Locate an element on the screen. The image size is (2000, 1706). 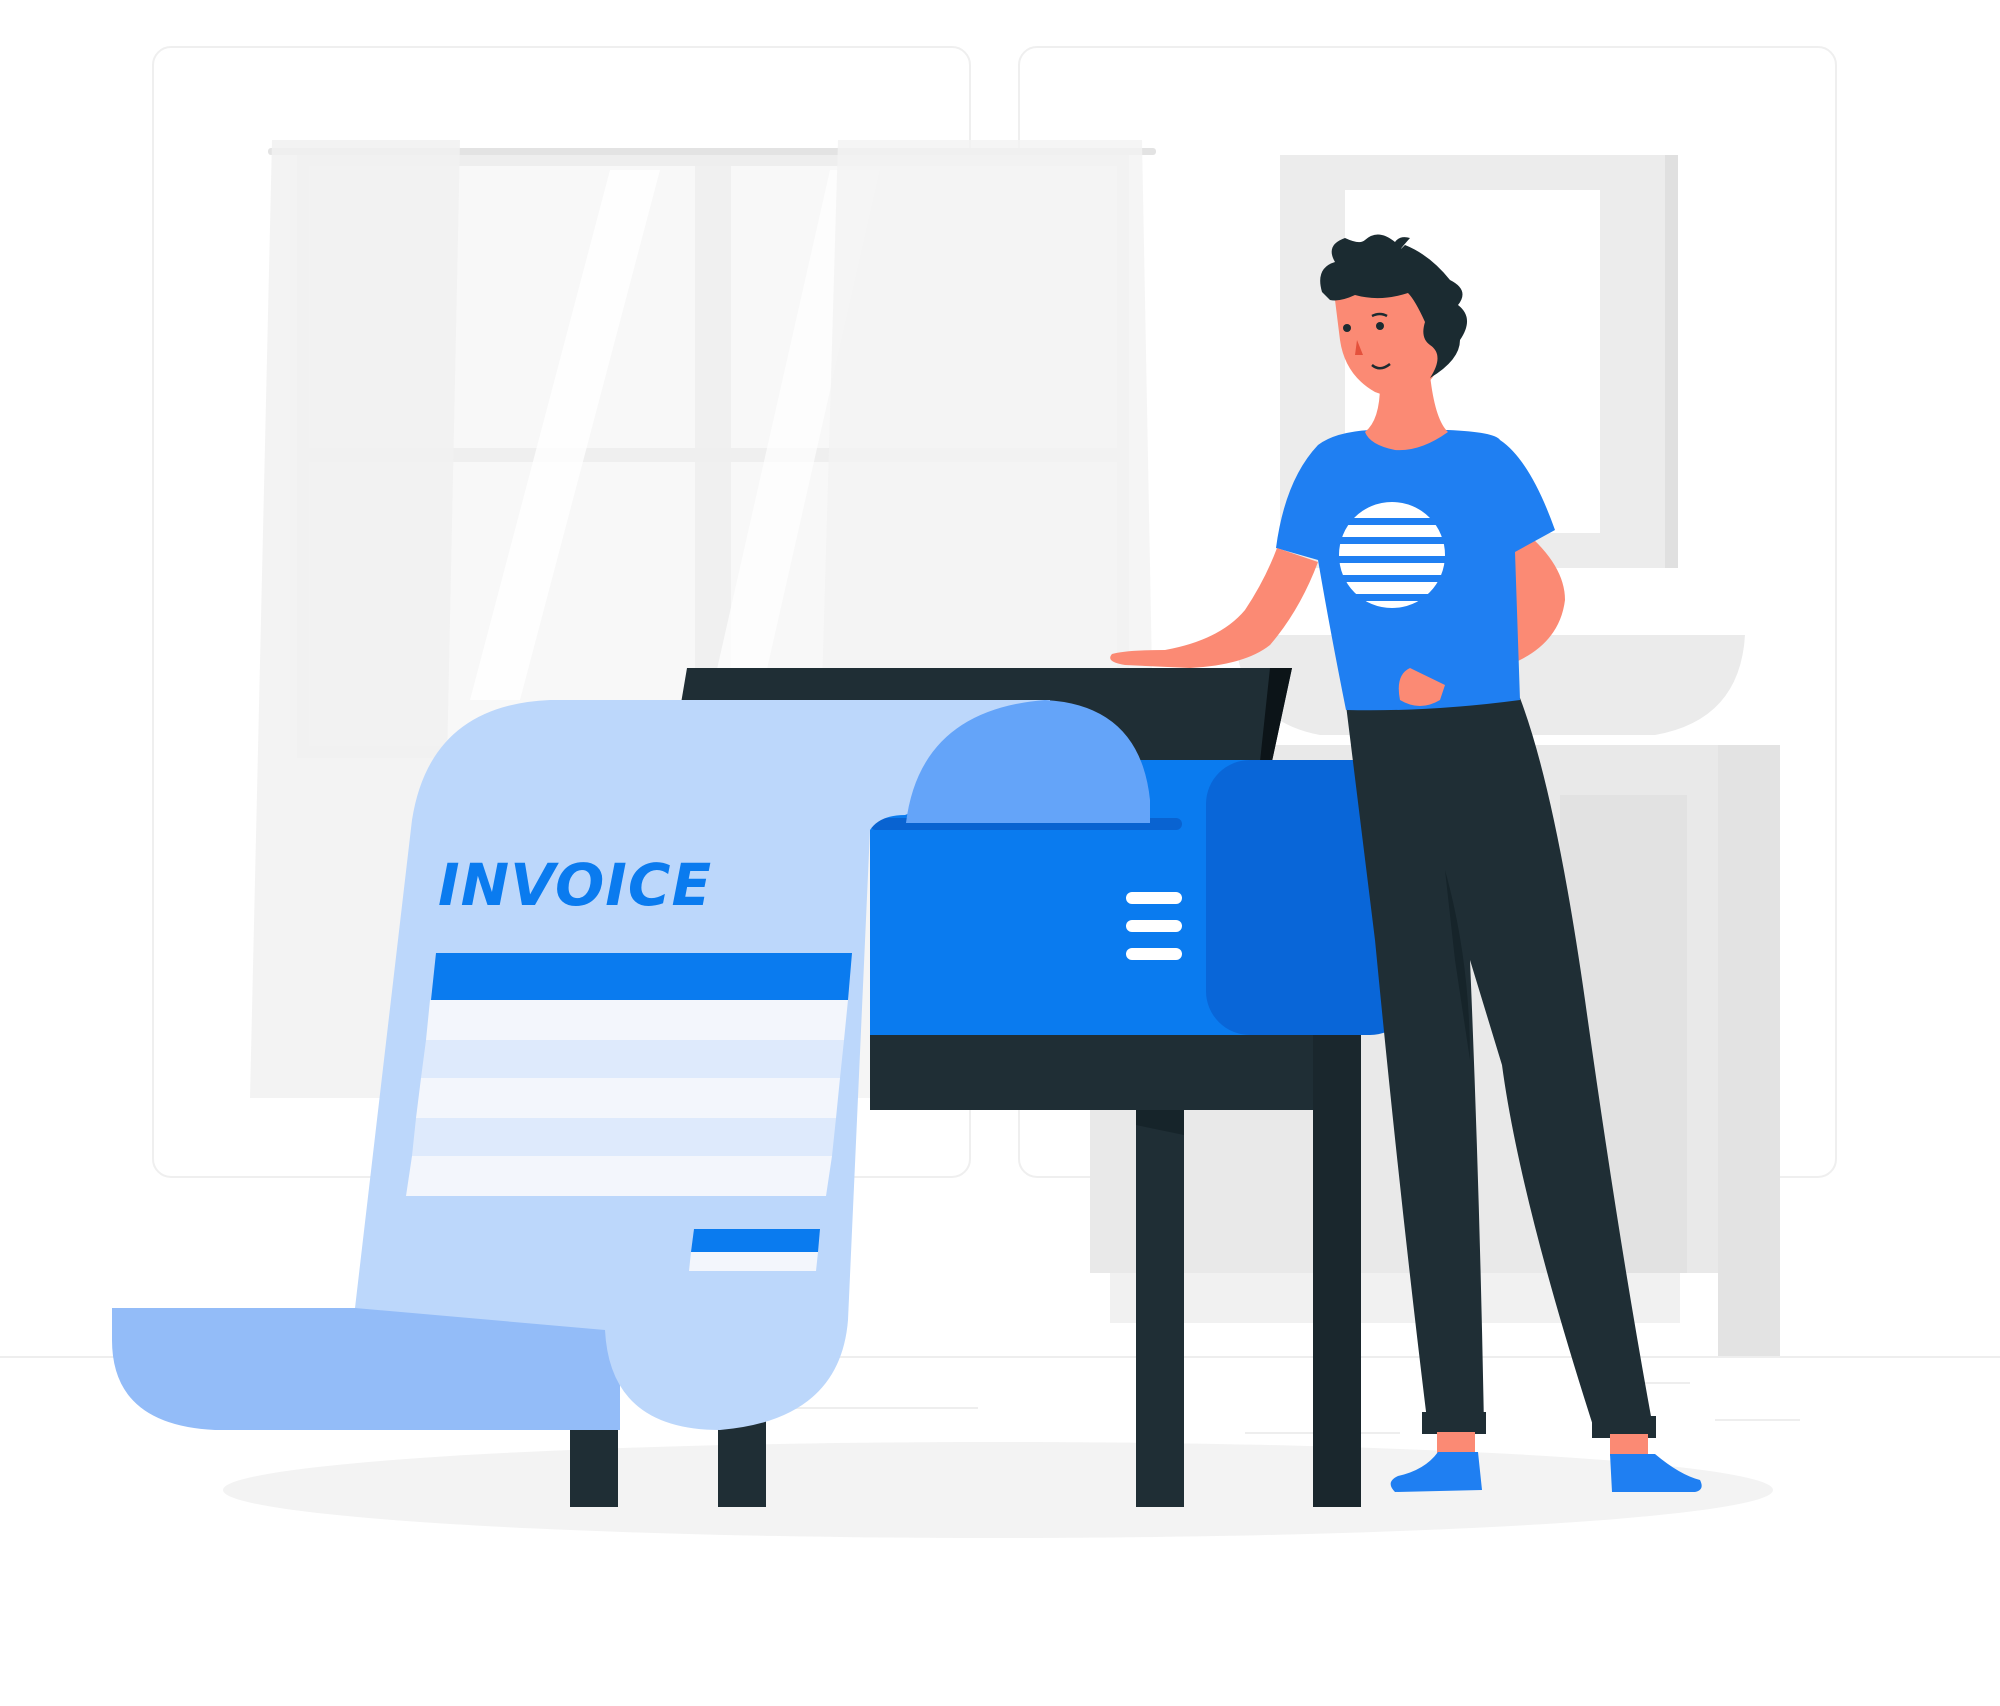
invoice-title: INVOICE is located at coordinates (575, 885).